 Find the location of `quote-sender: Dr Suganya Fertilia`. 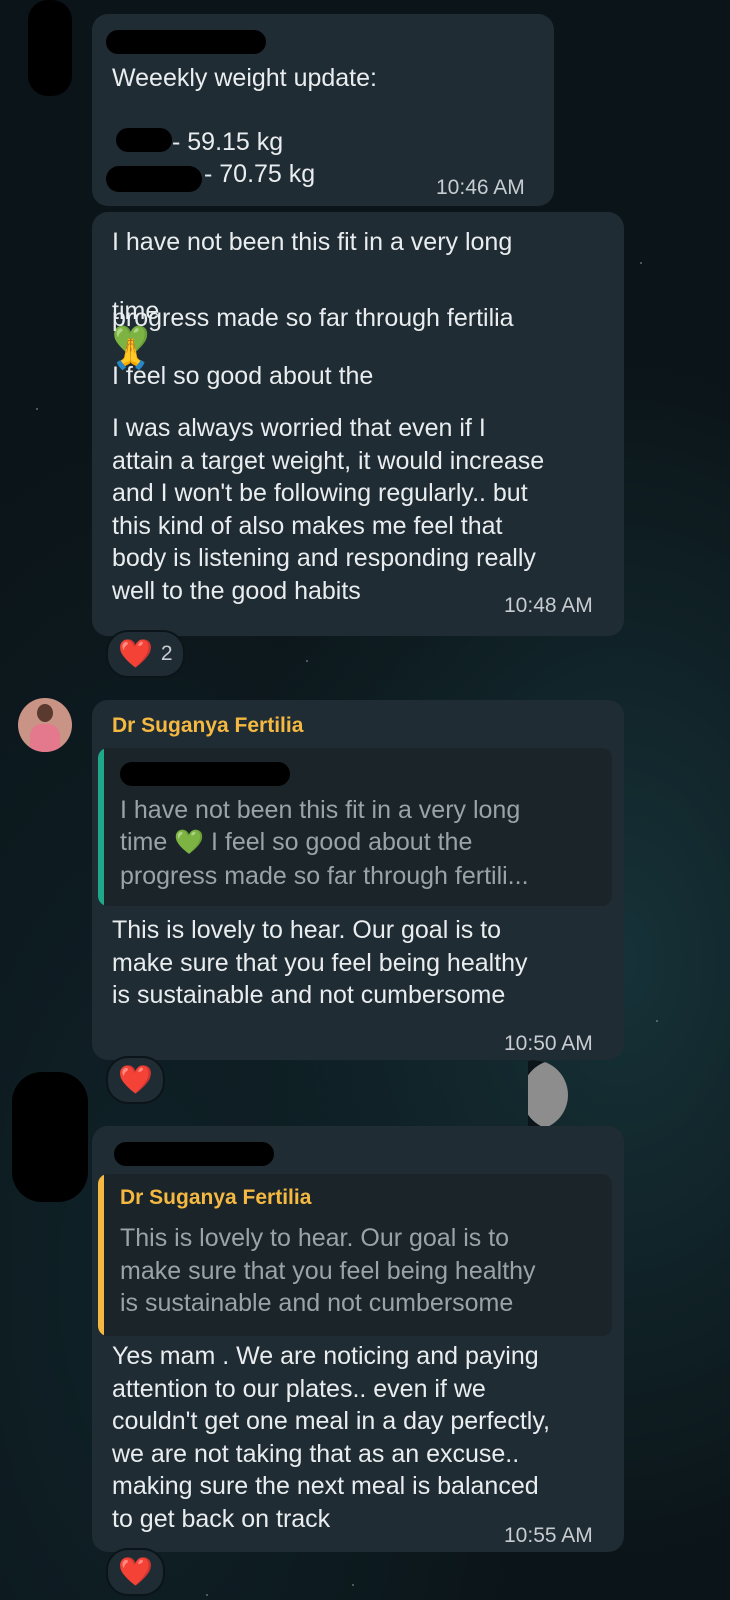

quote-sender: Dr Suganya Fertilia is located at coordinates (216, 1197).